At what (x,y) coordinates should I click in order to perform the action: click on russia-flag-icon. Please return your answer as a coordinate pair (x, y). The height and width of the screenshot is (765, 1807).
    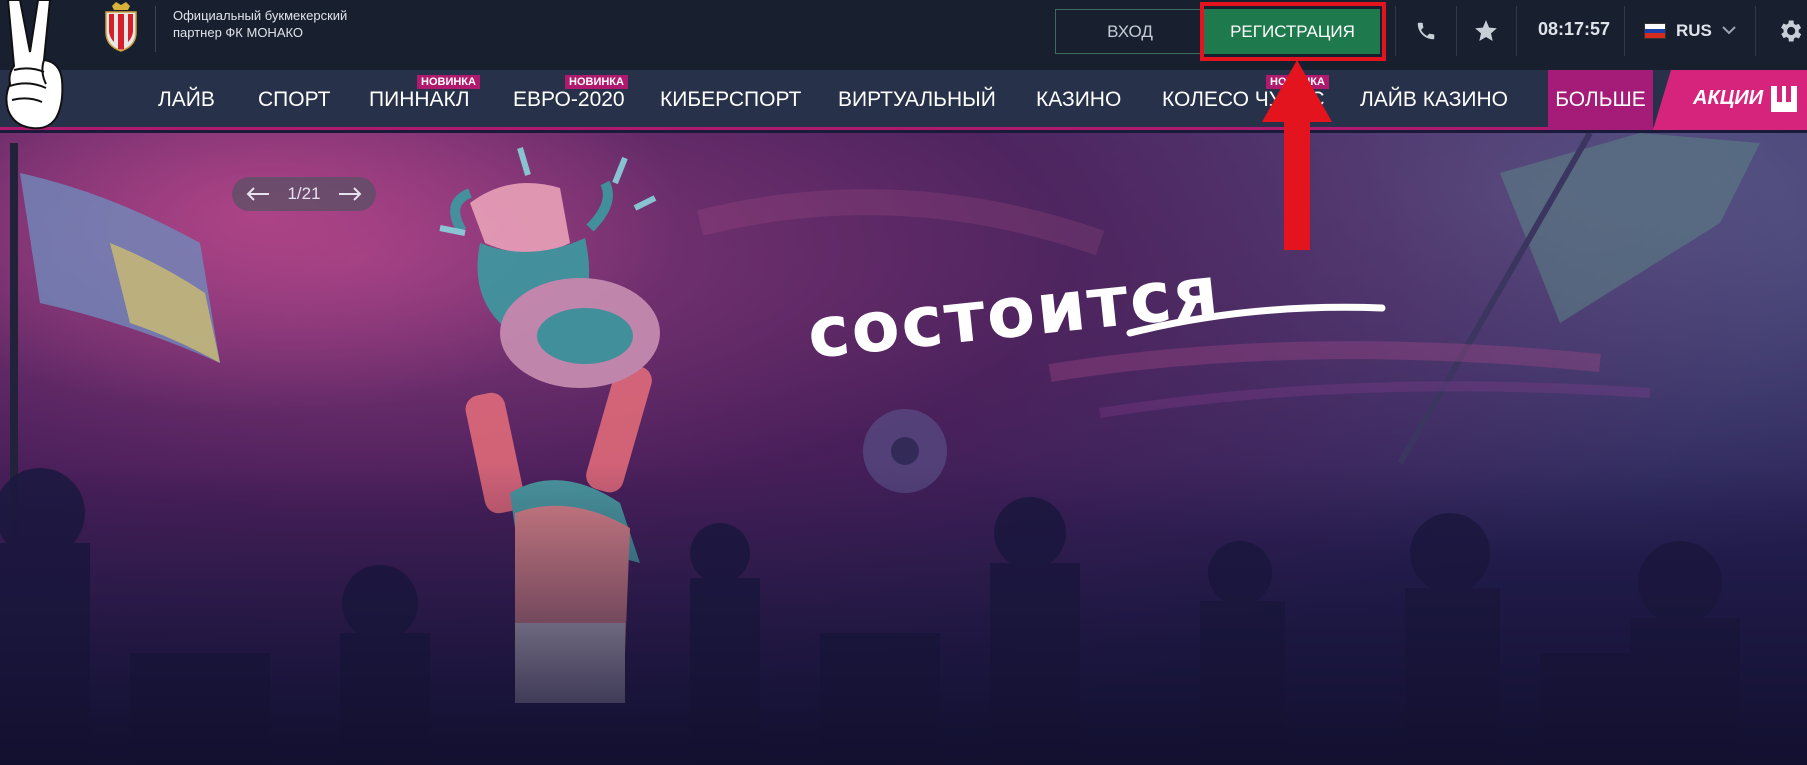
    Looking at the image, I should click on (1655, 31).